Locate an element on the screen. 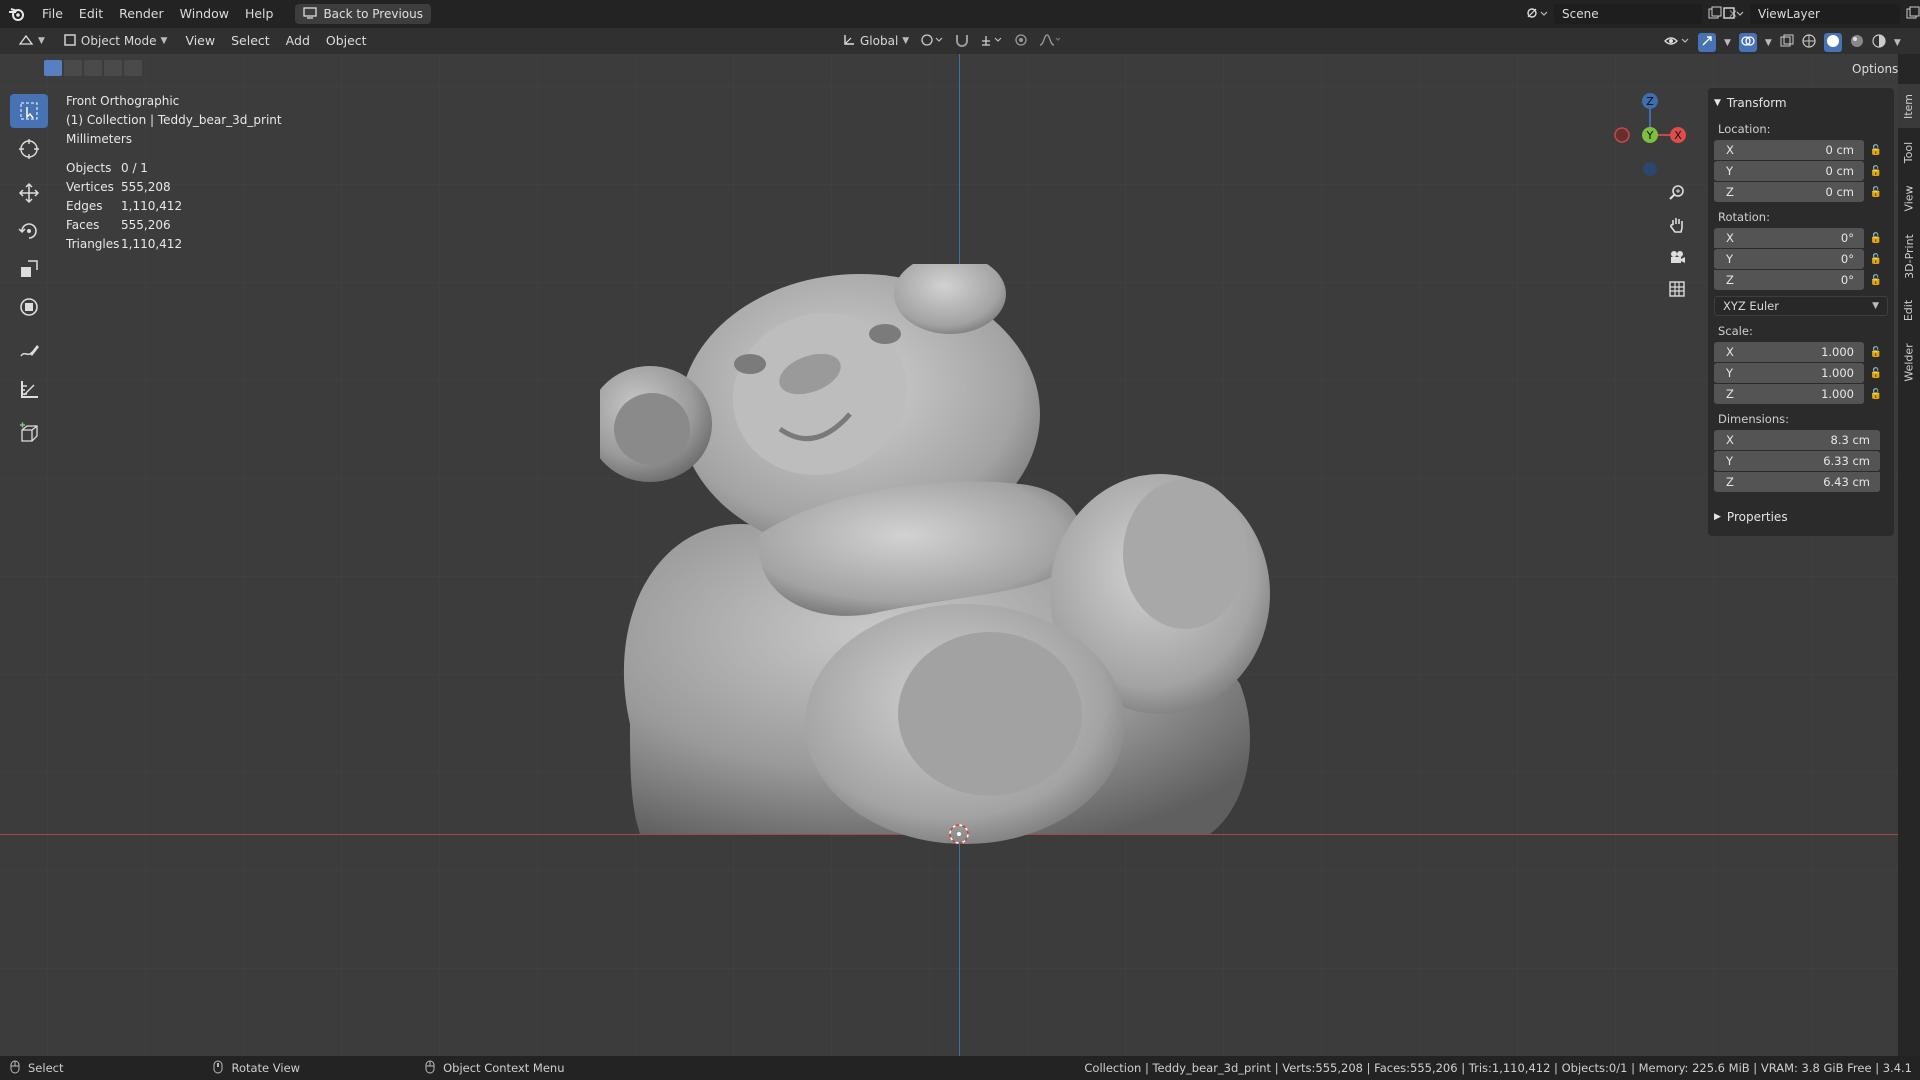 The image size is (1920, 1080). navigation-gizmo: Z X Y is located at coordinates (1650, 138).